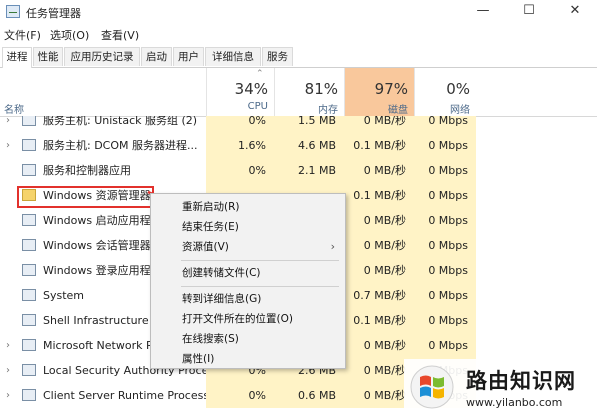 The width and height of the screenshot is (597, 417). What do you see at coordinates (126, 395) in the screenshot?
I see `process-name: Client Server Runtime Process` at bounding box center [126, 395].